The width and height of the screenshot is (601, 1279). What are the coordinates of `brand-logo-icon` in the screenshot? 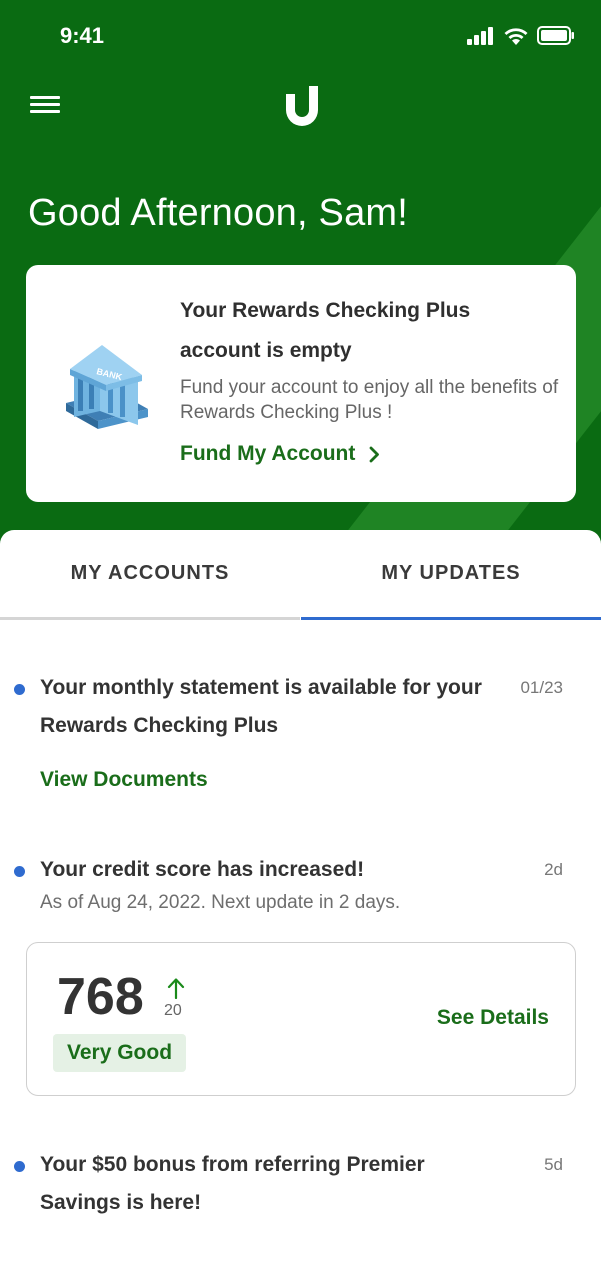 It's located at (302, 106).